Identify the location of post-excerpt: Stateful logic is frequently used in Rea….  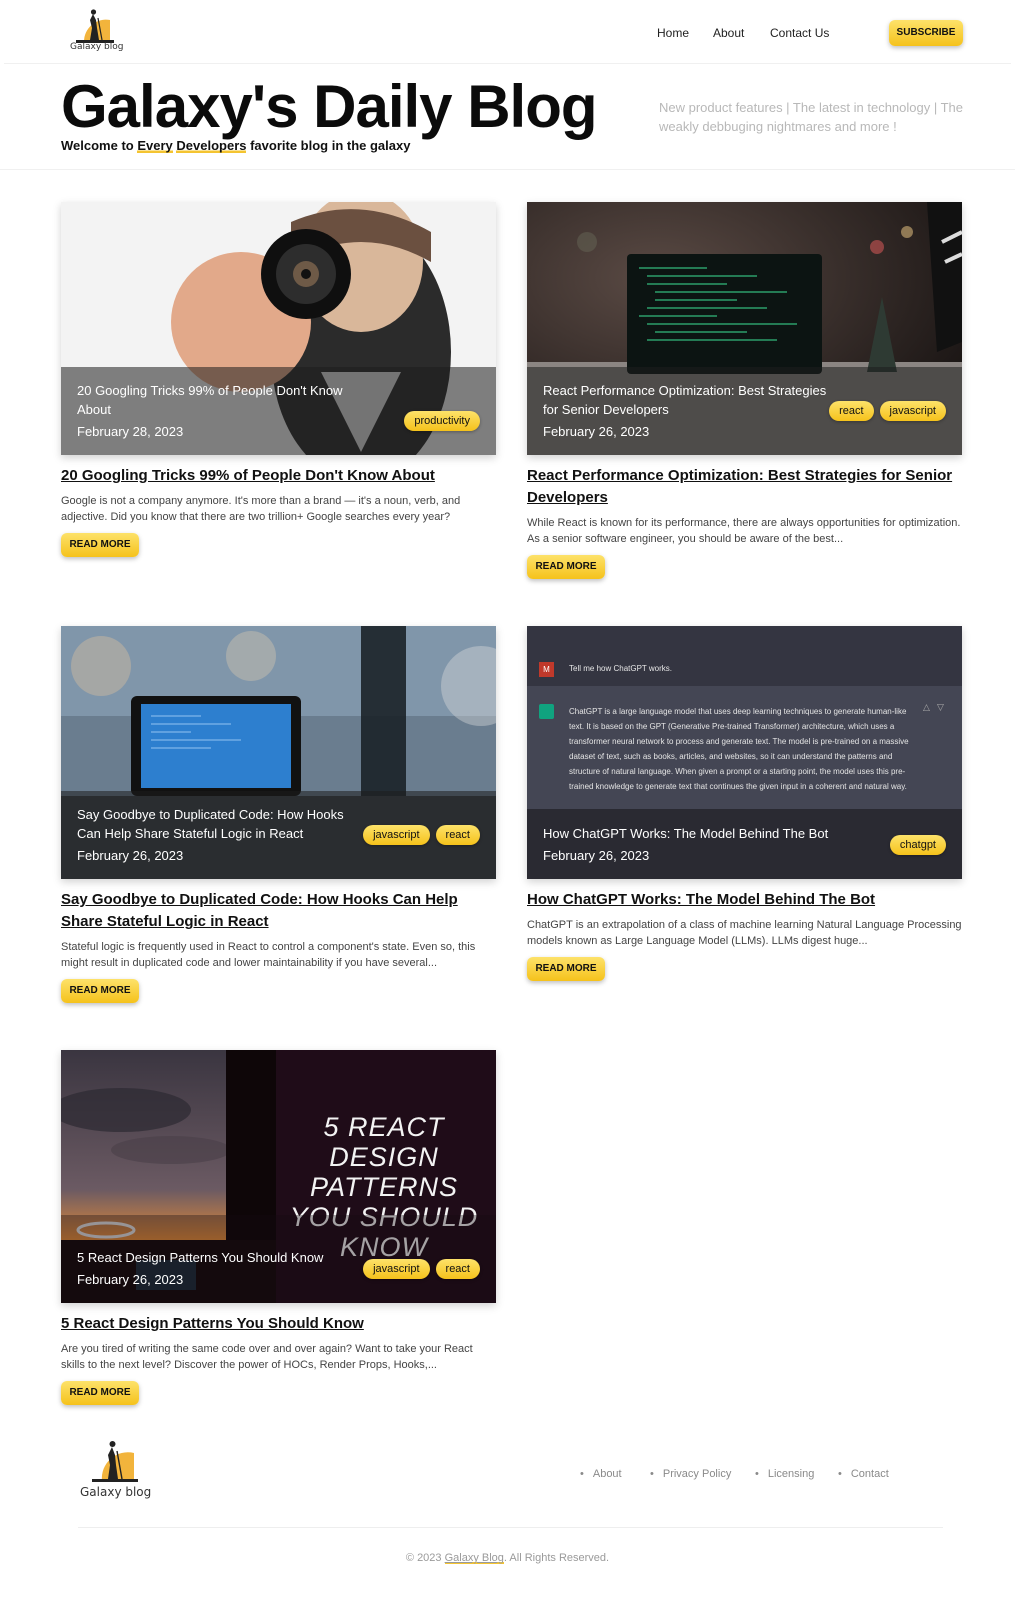
(268, 955).